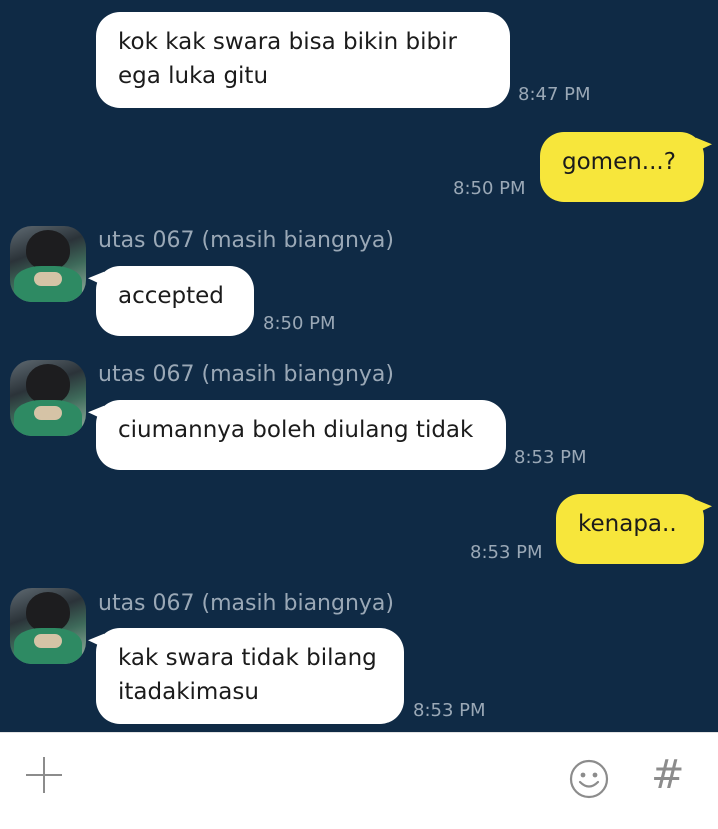 This screenshot has height=829, width=718. I want to click on plus-icon, so click(44, 775).